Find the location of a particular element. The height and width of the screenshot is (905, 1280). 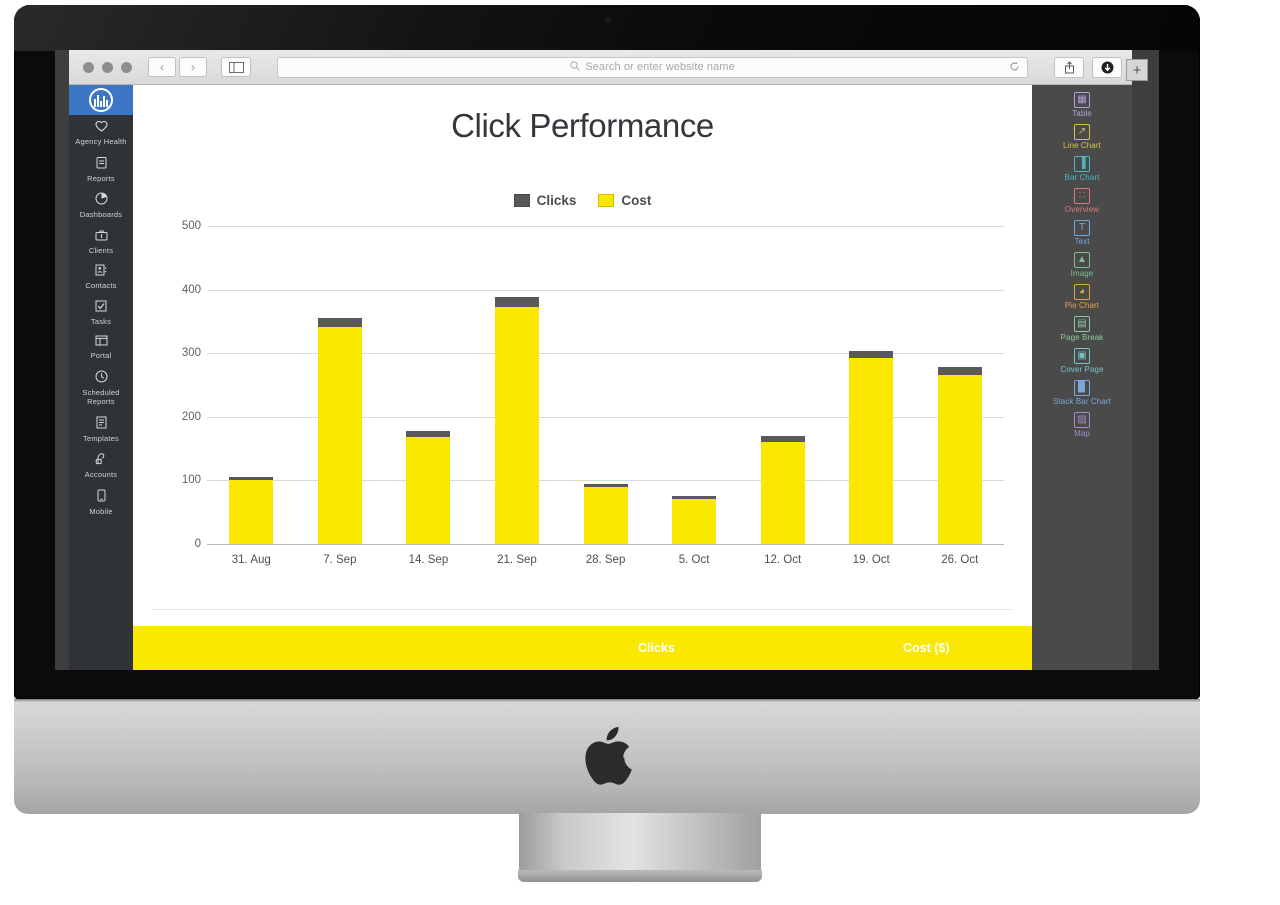

sidebar-item-label: Scheduled Reports is located at coordinates (101, 397).